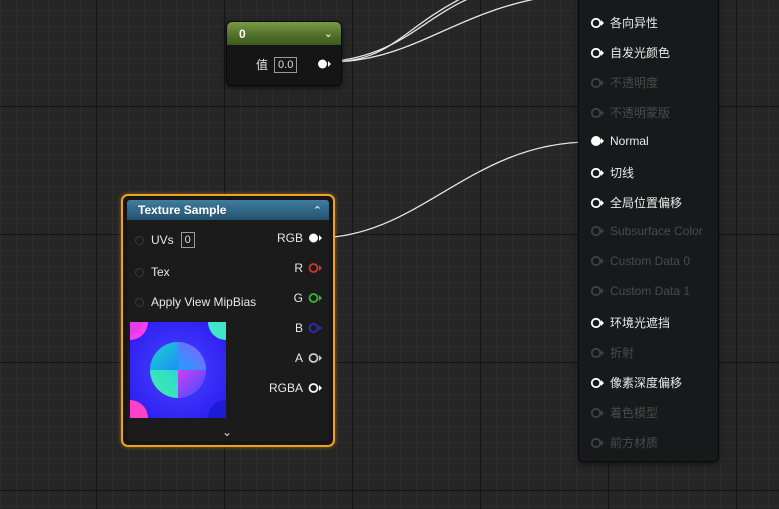 The image size is (779, 509). Describe the element at coordinates (187, 240) in the screenshot. I see `uvs-value-field: 0` at that location.